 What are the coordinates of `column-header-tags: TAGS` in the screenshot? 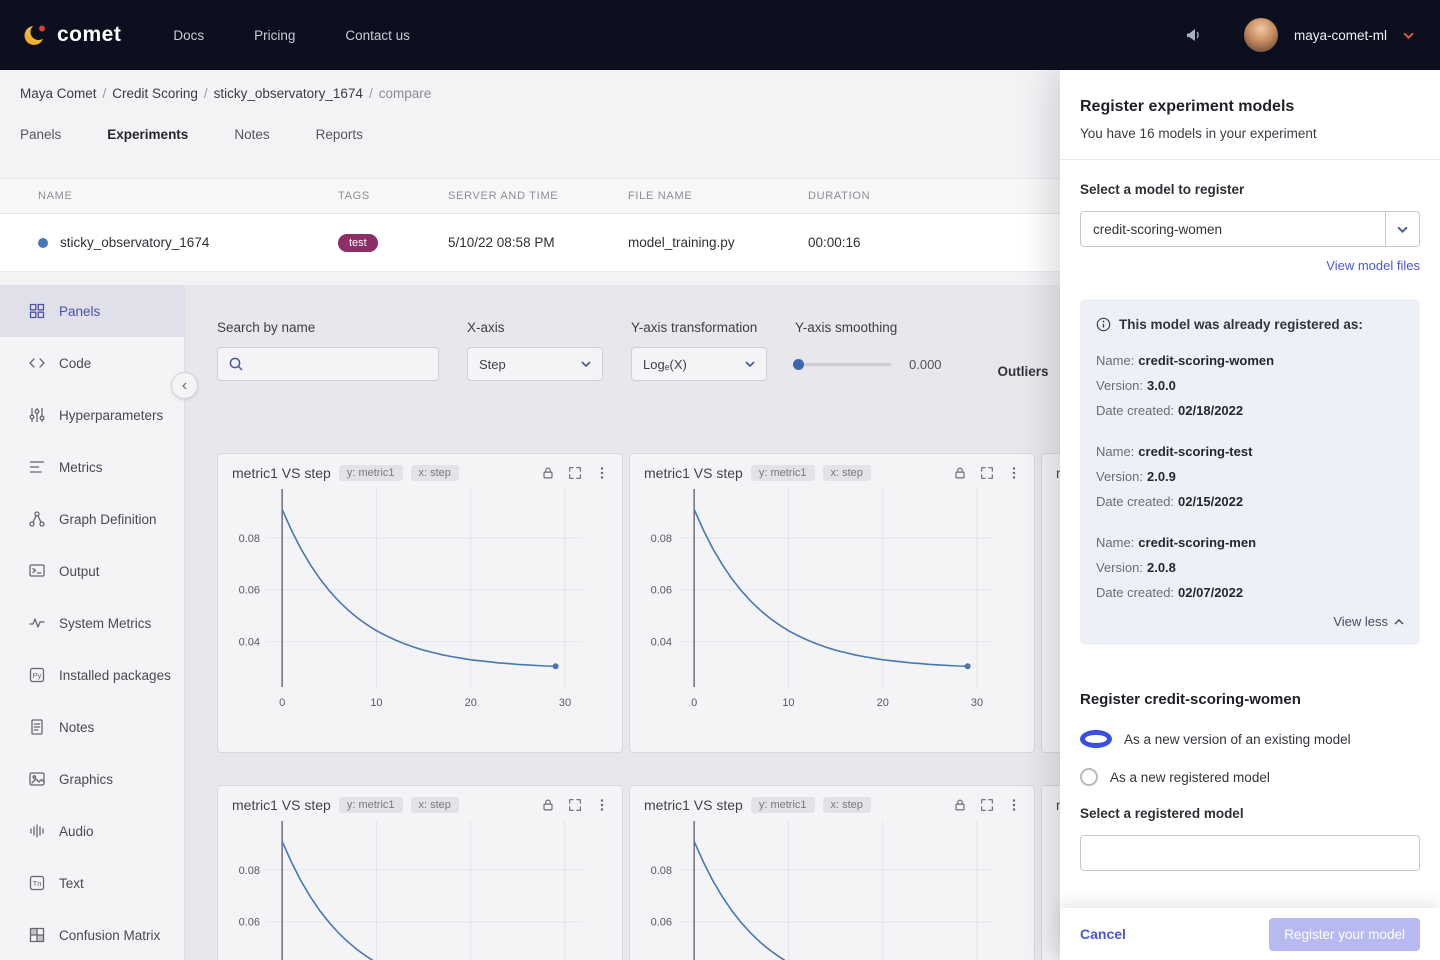 It's located at (393, 196).